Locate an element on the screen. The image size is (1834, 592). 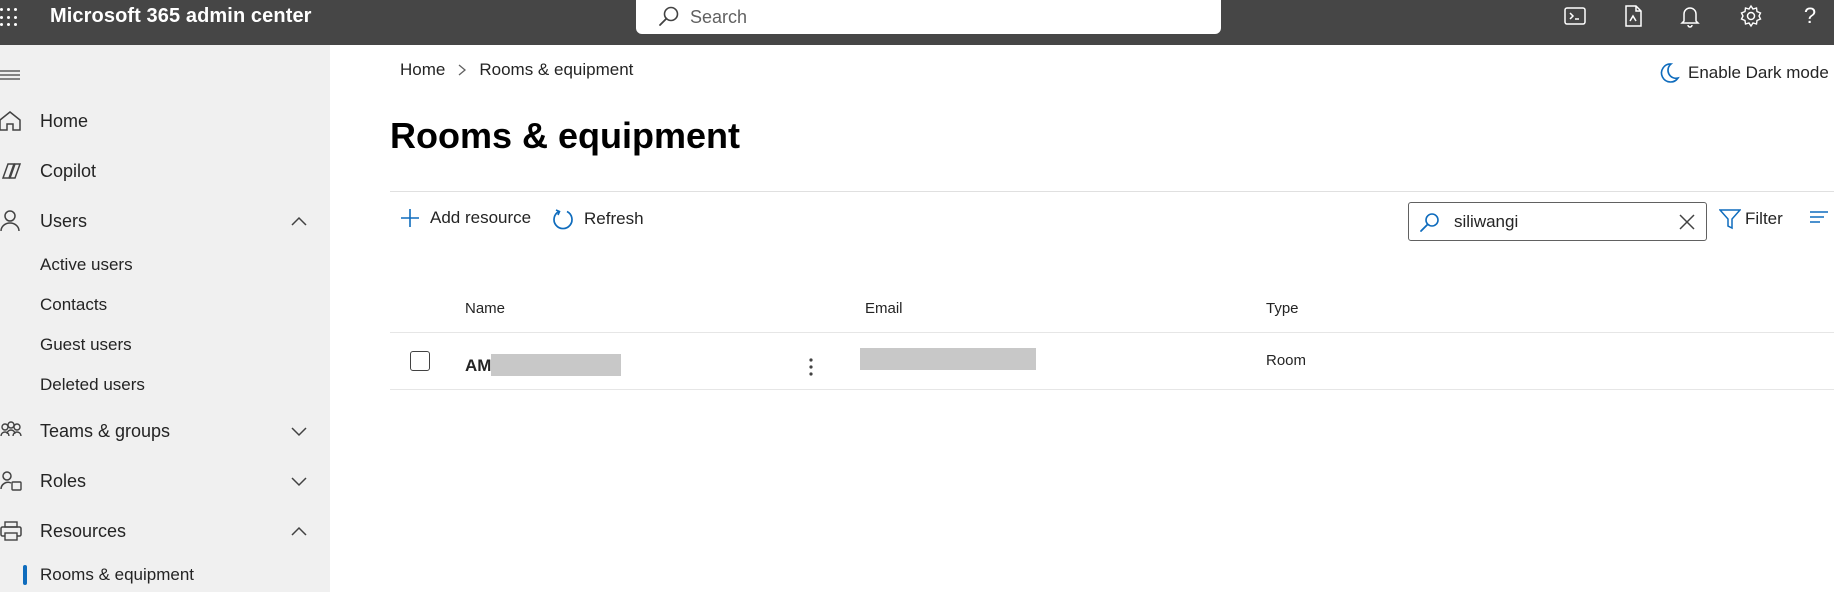
plus-icon is located at coordinates (410, 218).